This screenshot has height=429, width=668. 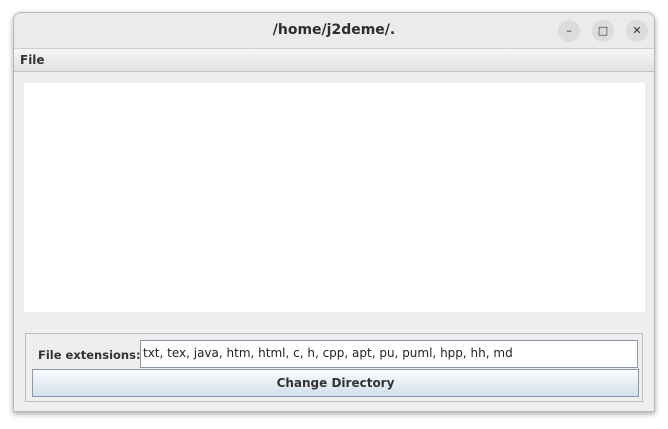 What do you see at coordinates (603, 31) in the screenshot?
I see `maximize-icon: □` at bounding box center [603, 31].